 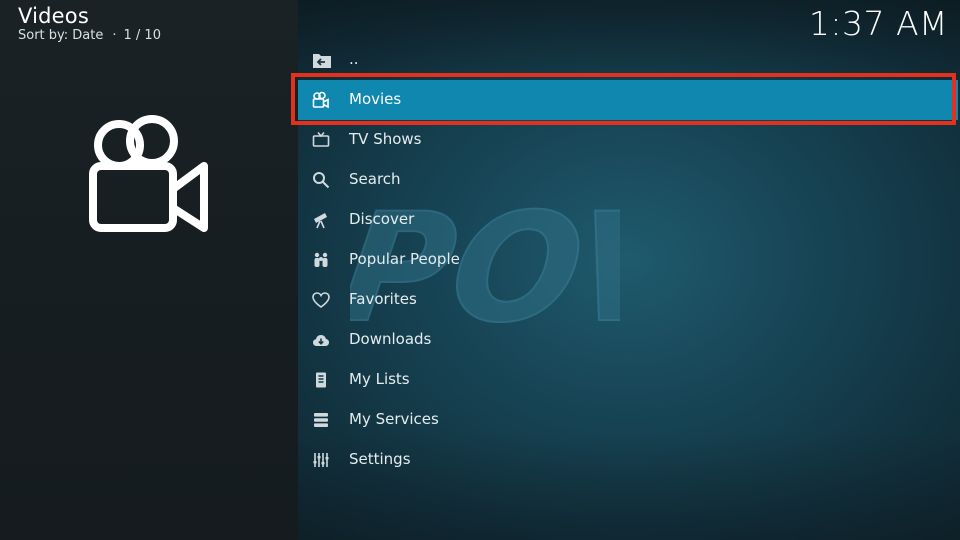 What do you see at coordinates (382, 219) in the screenshot?
I see `menu-item-label: Discover` at bounding box center [382, 219].